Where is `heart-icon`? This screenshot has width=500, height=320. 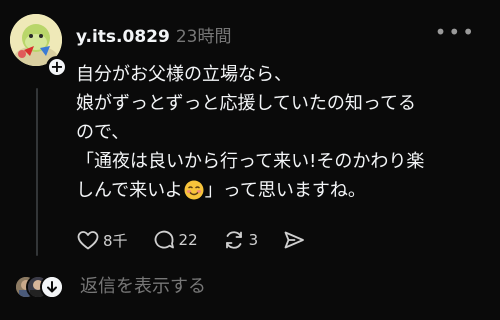 heart-icon is located at coordinates (88, 240).